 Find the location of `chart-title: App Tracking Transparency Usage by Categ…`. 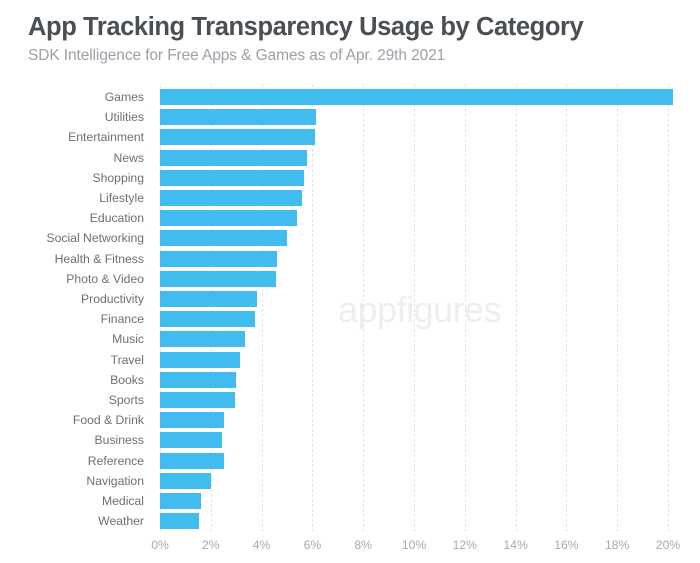

chart-title: App Tracking Transparency Usage by Categ… is located at coordinates (306, 27).